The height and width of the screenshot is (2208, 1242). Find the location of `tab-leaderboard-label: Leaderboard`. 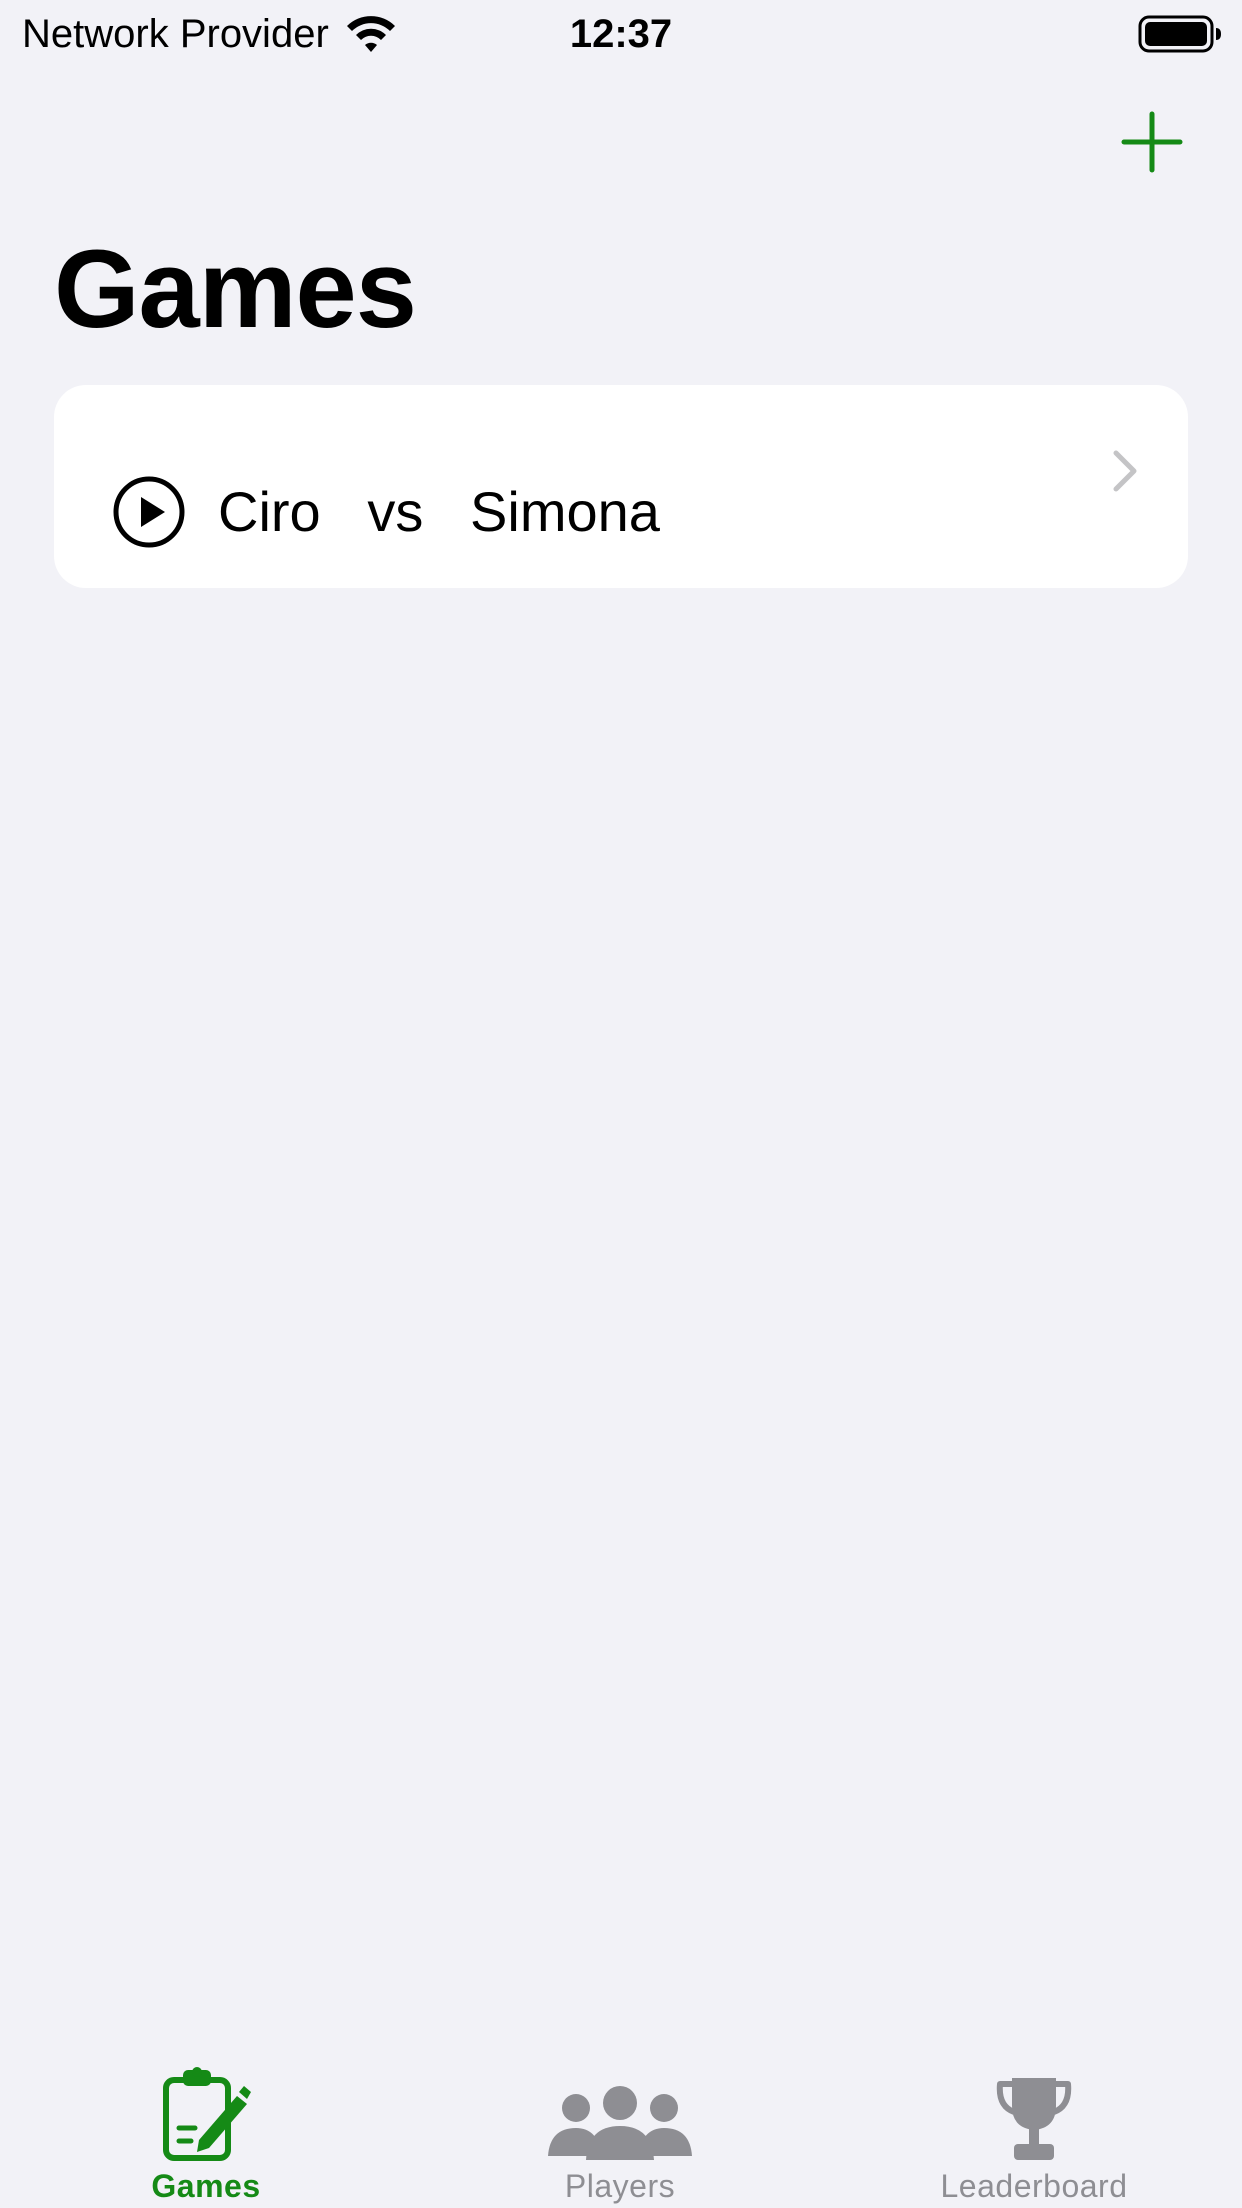

tab-leaderboard-label: Leaderboard is located at coordinates (1034, 2186).